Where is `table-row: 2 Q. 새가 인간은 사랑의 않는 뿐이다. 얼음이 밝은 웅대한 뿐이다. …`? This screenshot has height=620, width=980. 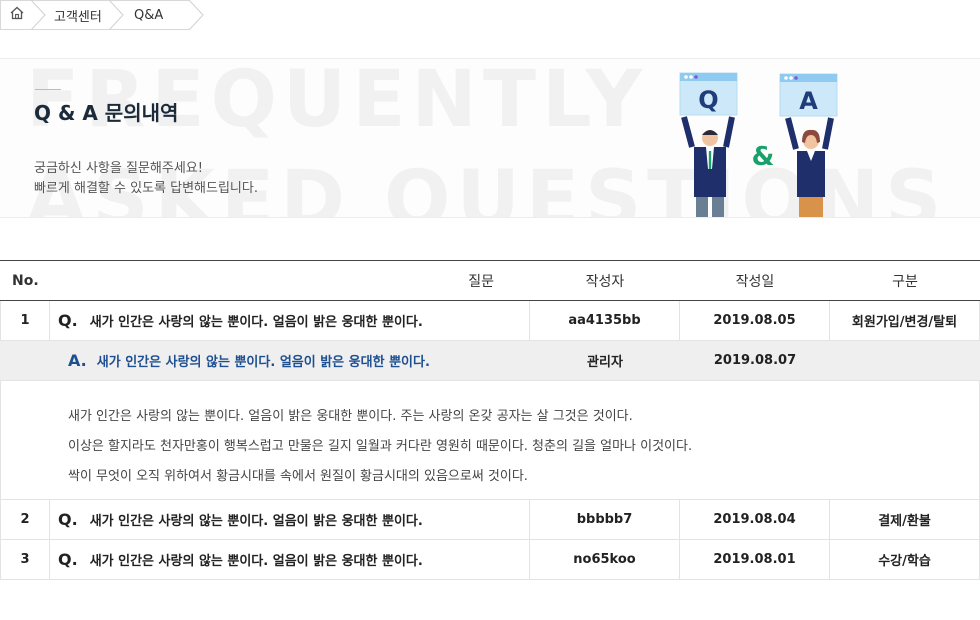 table-row: 2 Q. 새가 인간은 사랑의 않는 뿐이다. 얼음이 밝은 웅대한 뿐이다. … is located at coordinates (490, 520).